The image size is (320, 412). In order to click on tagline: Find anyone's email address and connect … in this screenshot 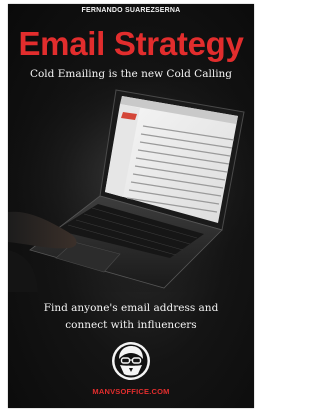, I will do `click(131, 317)`.